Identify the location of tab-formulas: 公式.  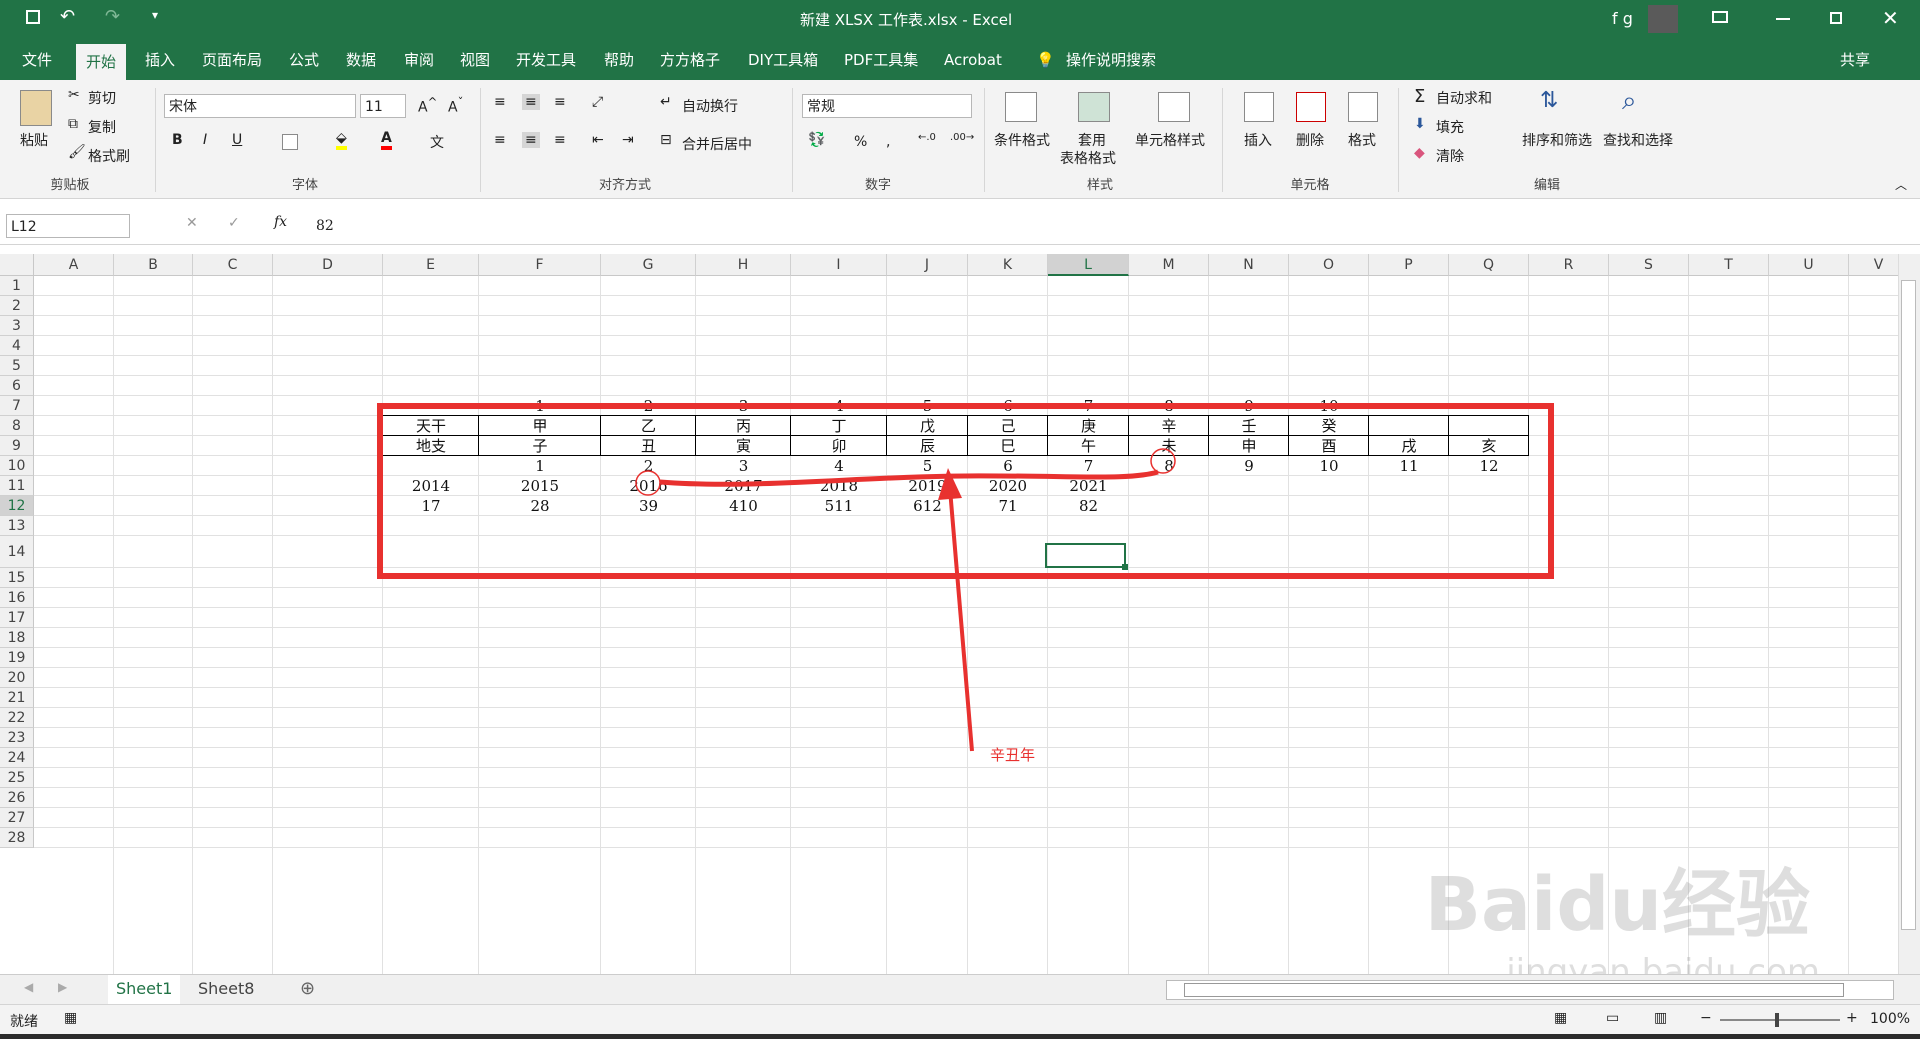
(304, 60).